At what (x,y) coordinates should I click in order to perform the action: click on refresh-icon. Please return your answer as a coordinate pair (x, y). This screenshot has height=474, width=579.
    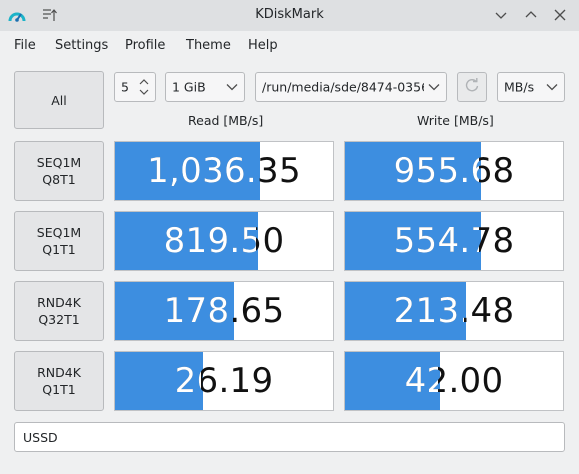
    Looking at the image, I should click on (472, 87).